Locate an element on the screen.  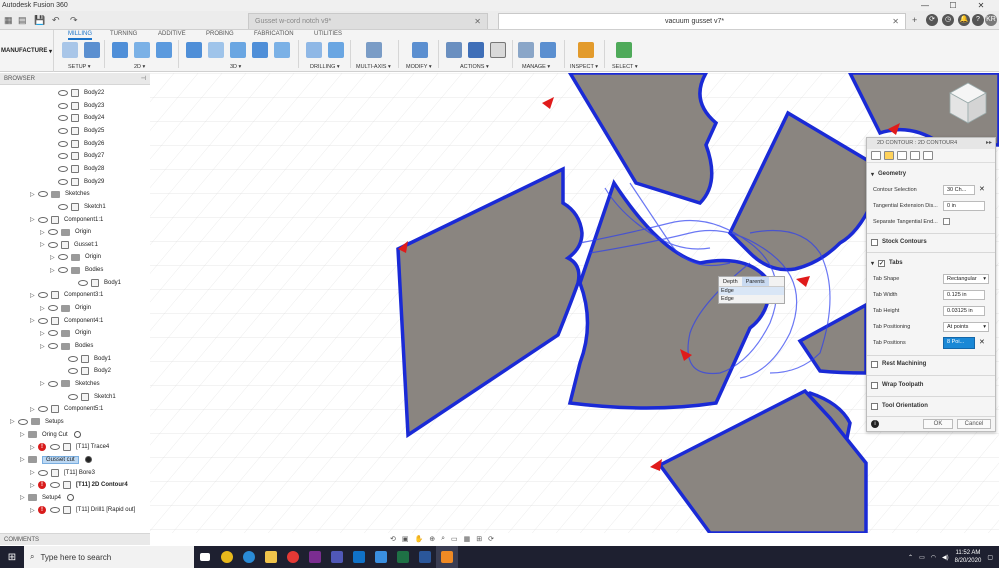
tab-shape-select: Rectangular ▾ is located at coordinates (966, 279).